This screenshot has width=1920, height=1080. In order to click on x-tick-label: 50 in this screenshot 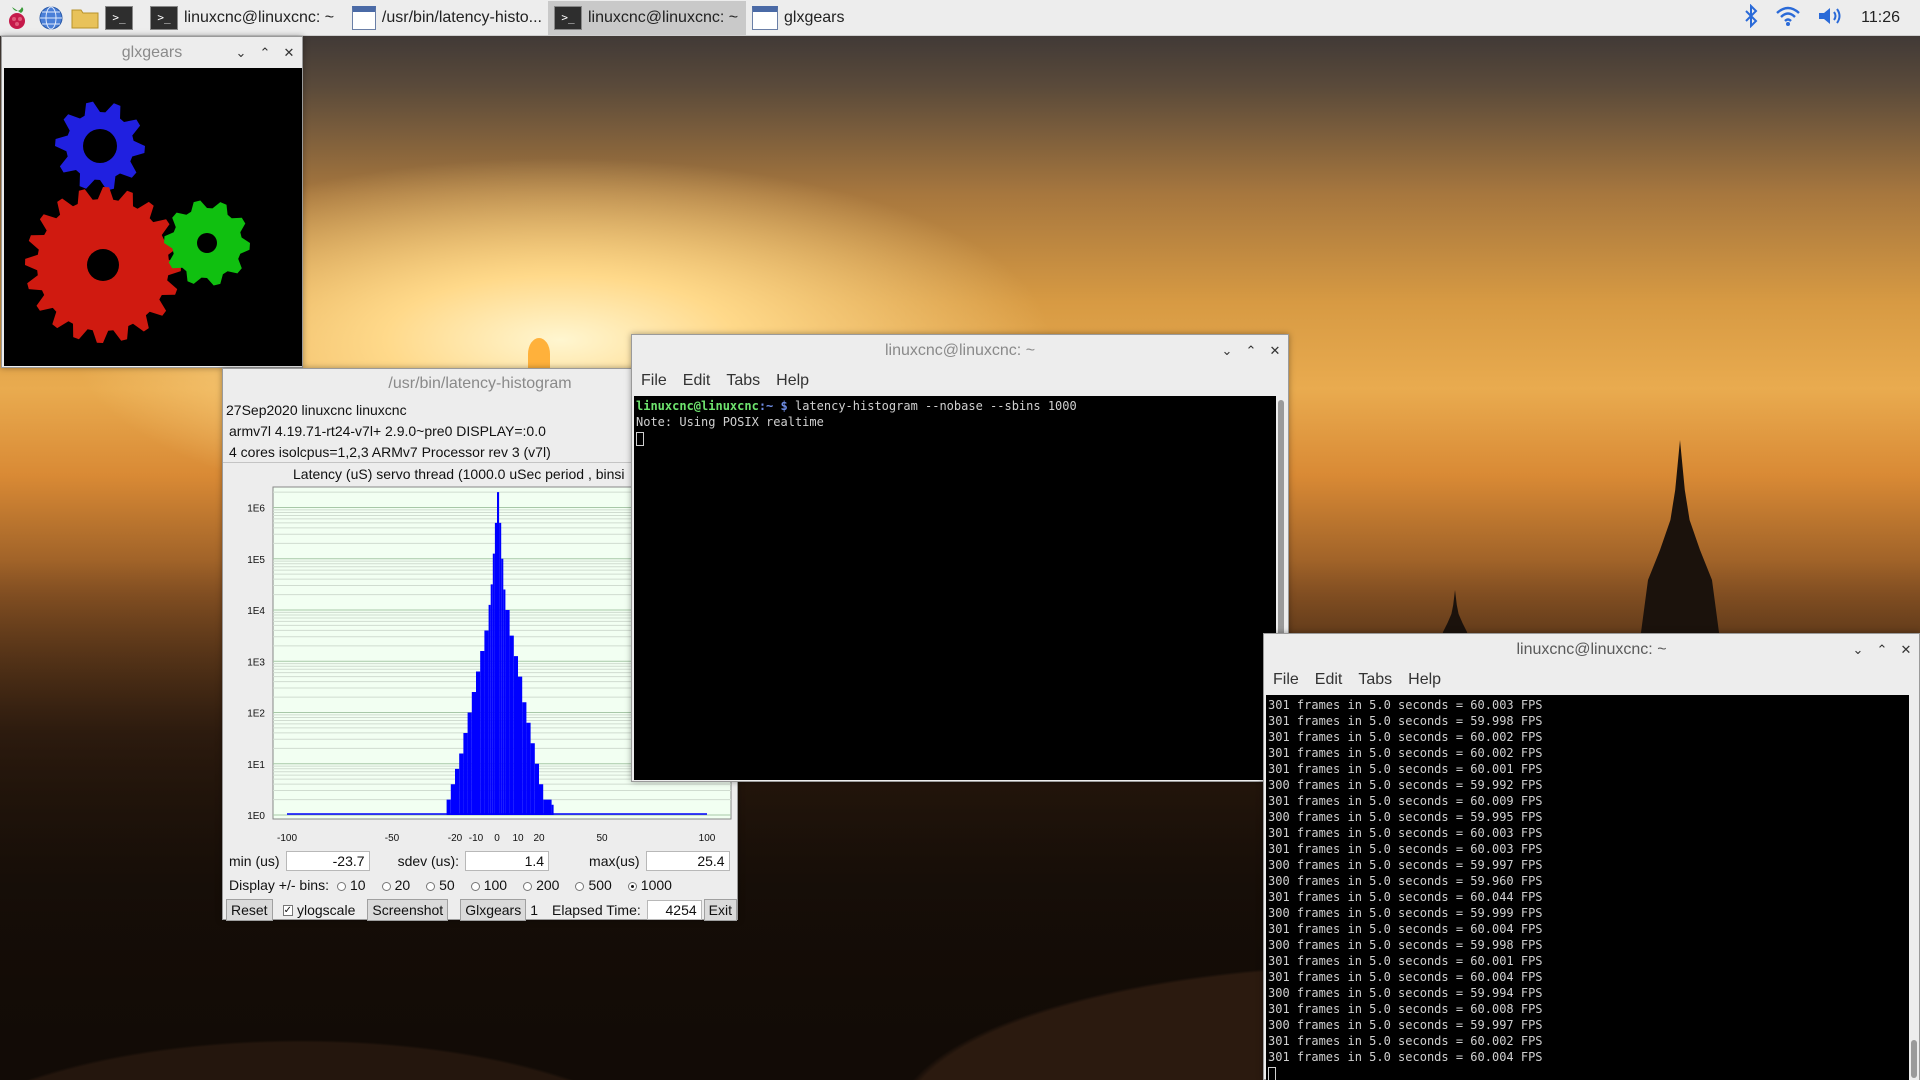, I will do `click(602, 838)`.